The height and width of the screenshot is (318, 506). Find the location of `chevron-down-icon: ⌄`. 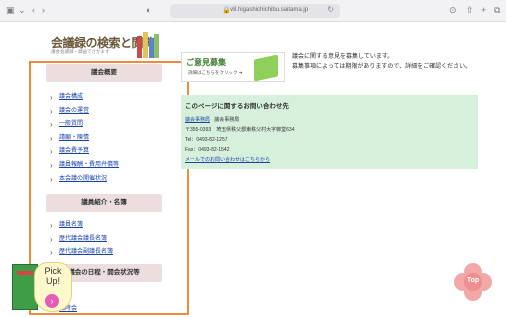

chevron-down-icon: ⌄ is located at coordinates (22, 10).